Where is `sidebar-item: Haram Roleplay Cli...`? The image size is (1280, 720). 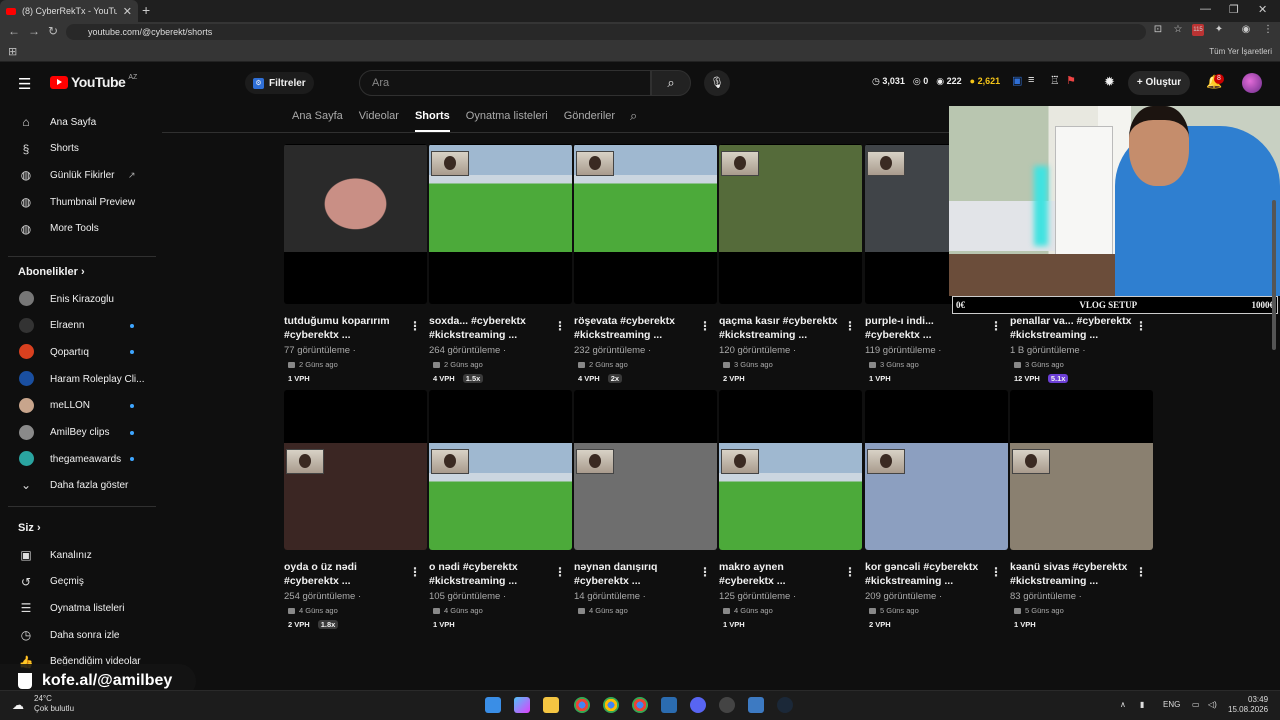 sidebar-item: Haram Roleplay Cli... is located at coordinates (81, 379).